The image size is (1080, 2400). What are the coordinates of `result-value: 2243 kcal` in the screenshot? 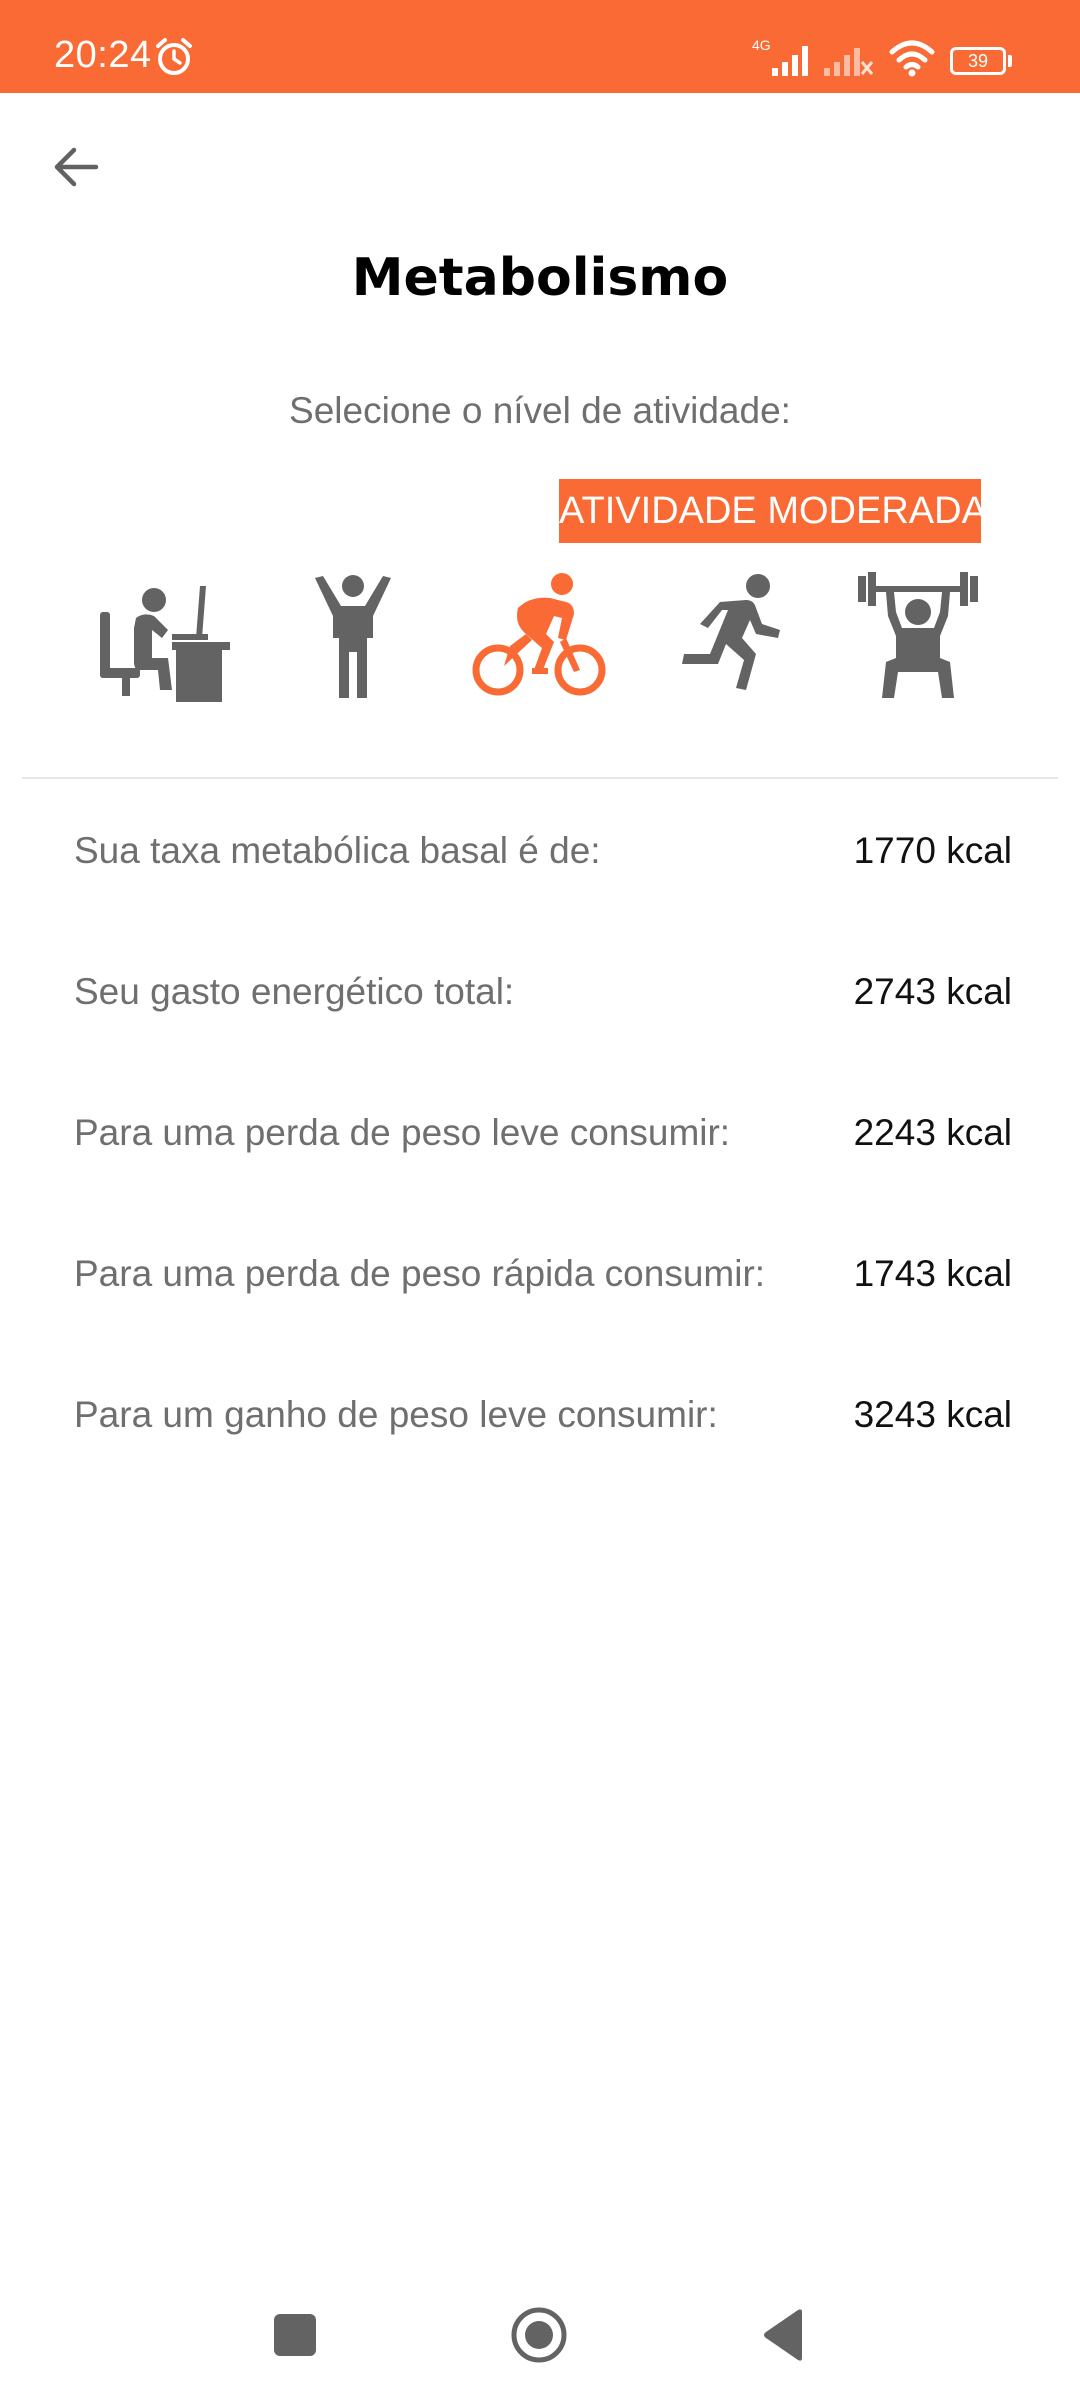 It's located at (932, 1132).